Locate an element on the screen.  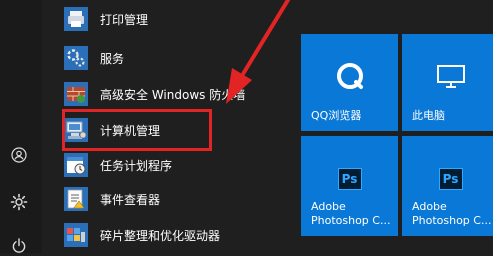
app-label: 高级安全 Windows 防火墙 is located at coordinates (173, 94).